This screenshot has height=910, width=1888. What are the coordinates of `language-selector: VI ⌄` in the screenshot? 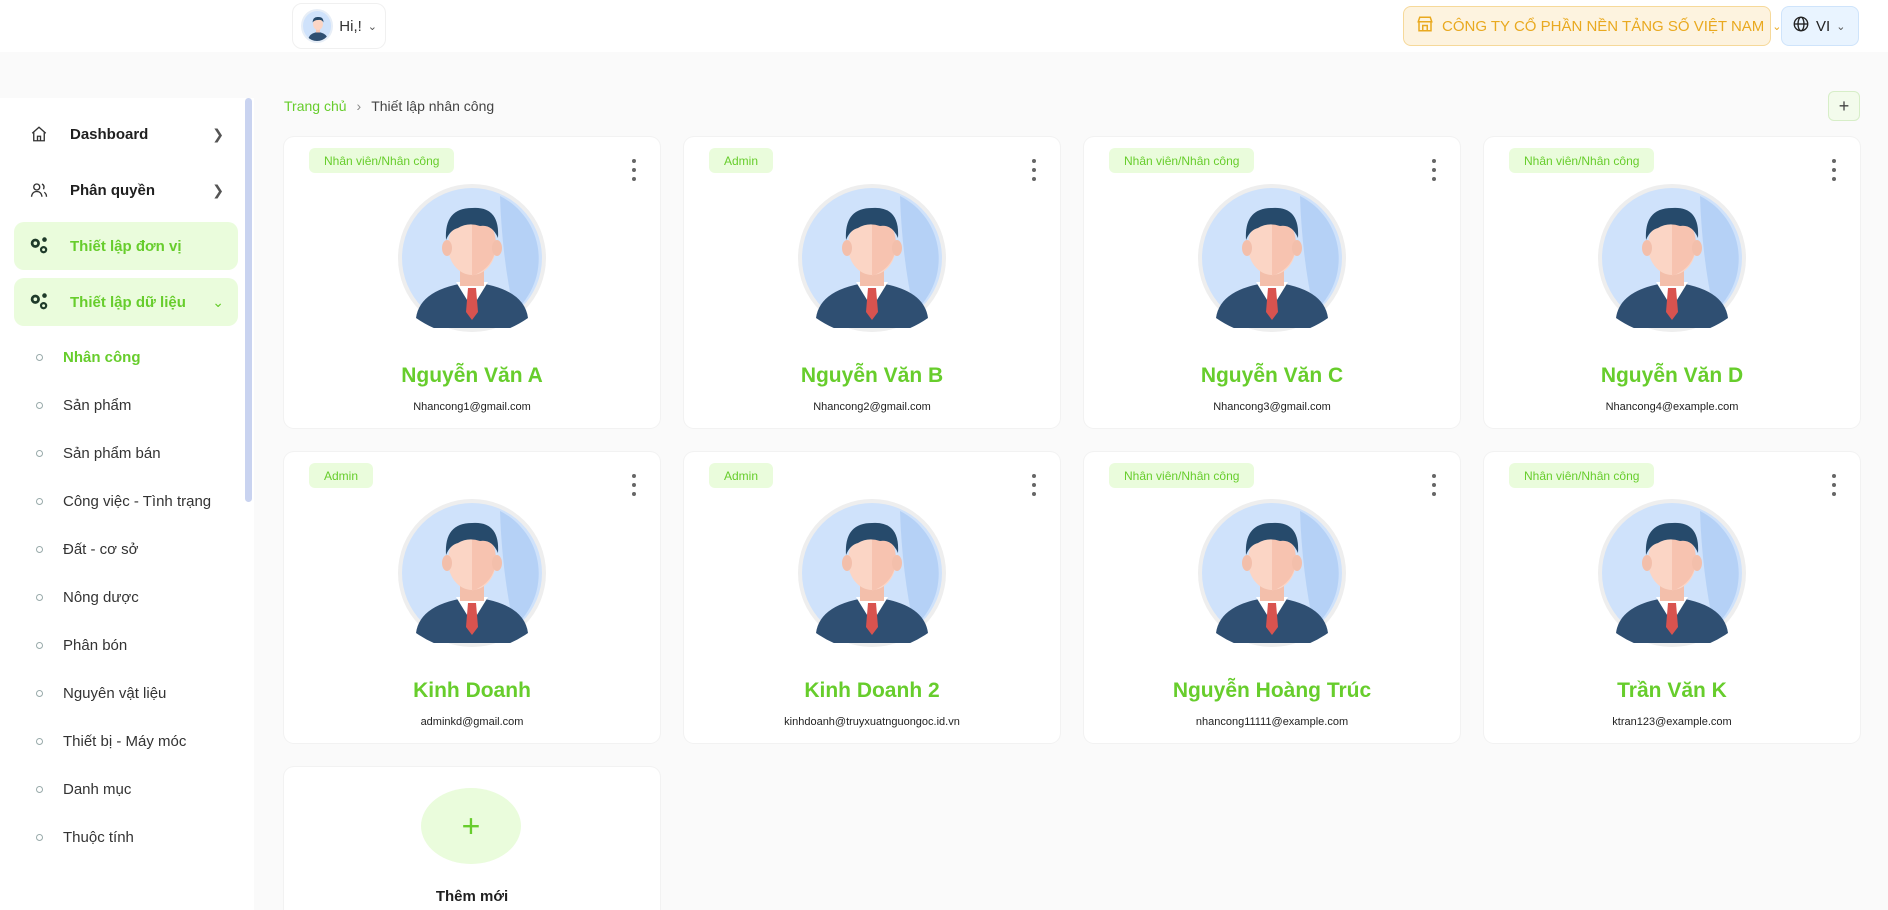 It's located at (1820, 26).